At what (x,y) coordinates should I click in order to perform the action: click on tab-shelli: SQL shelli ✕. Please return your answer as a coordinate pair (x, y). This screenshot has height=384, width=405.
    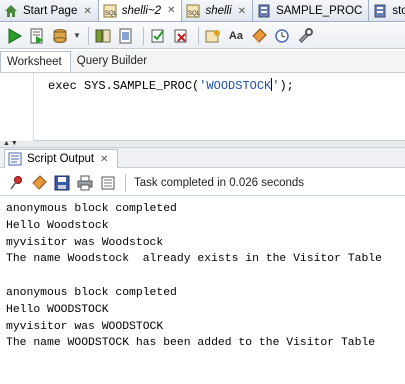
    Looking at the image, I should click on (218, 10).